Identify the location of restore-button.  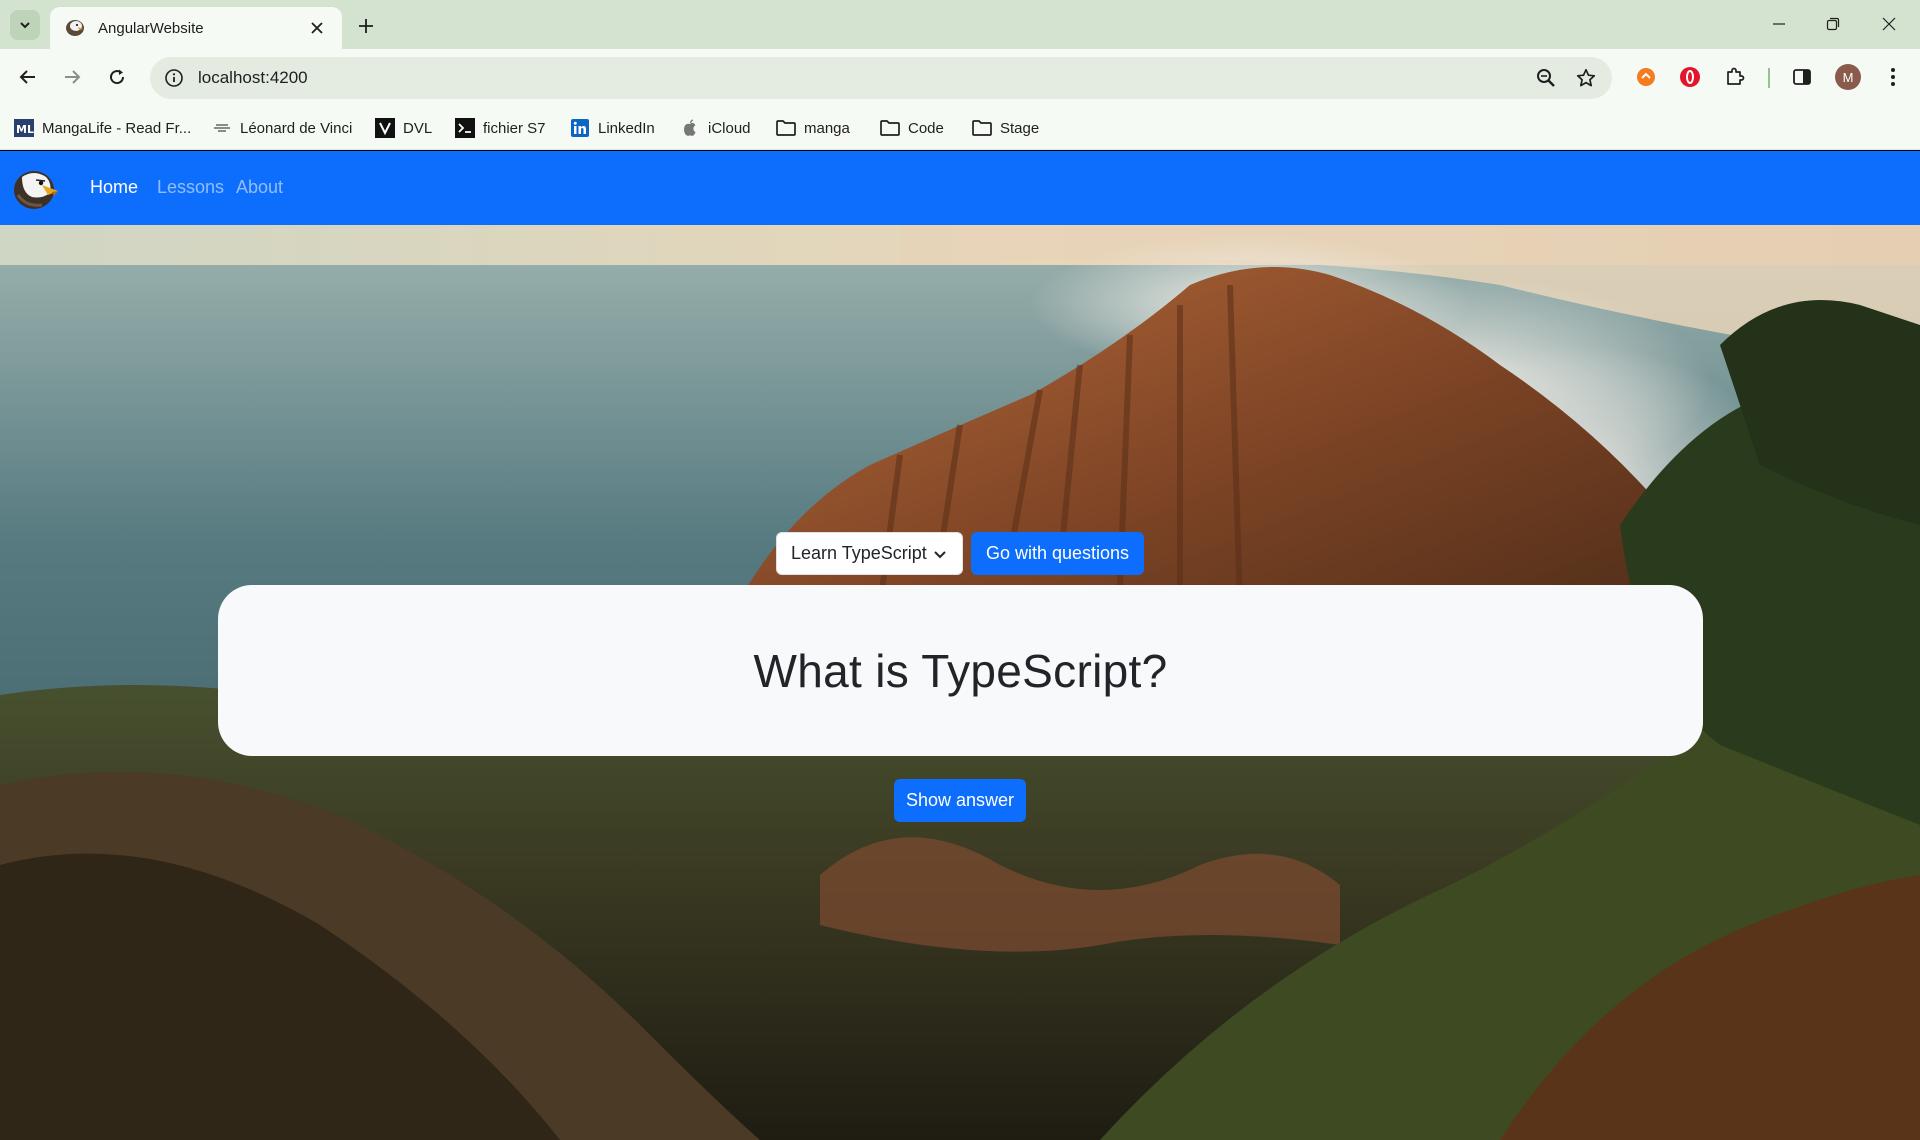
(1833, 24).